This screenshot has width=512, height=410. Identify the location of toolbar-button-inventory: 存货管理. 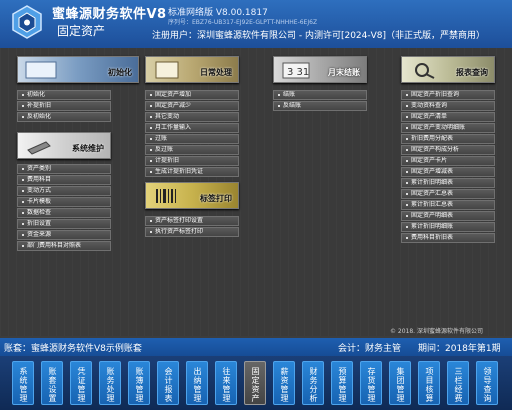
(371, 383).